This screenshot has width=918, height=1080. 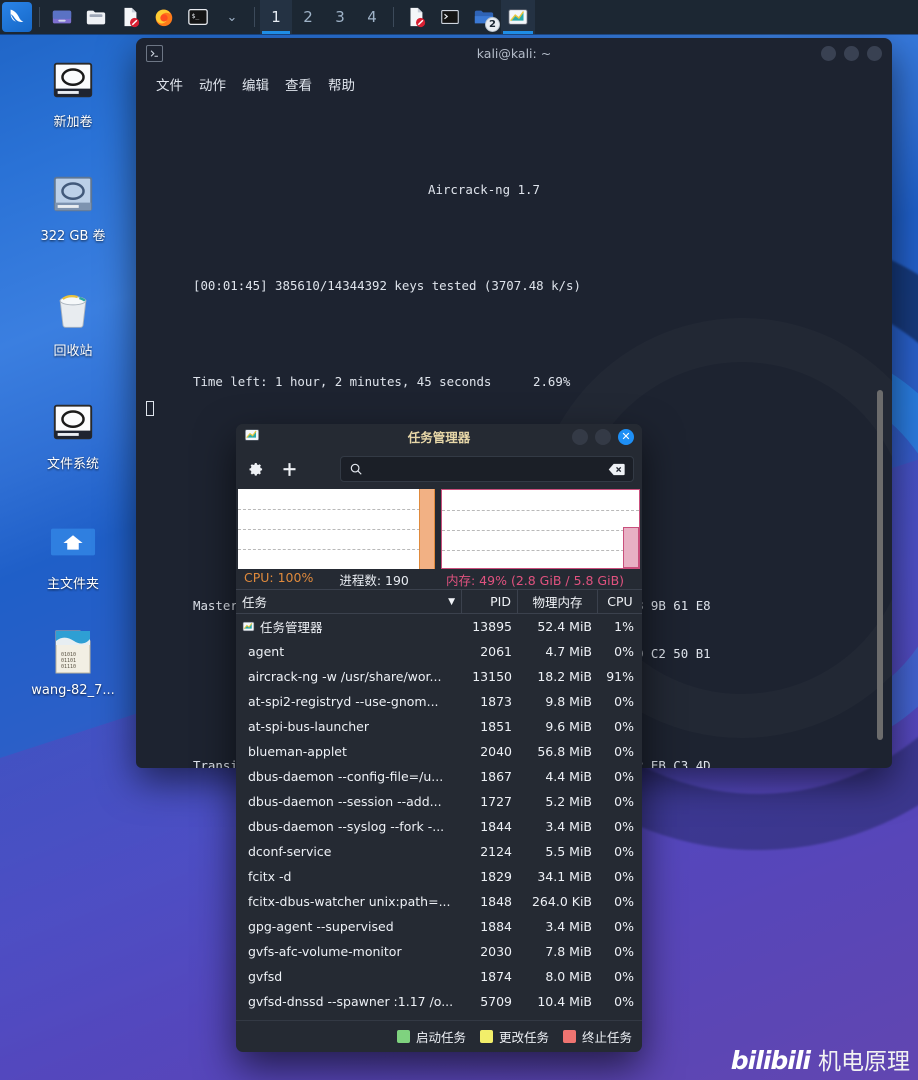 I want to click on resource-graphs, so click(x=439, y=529).